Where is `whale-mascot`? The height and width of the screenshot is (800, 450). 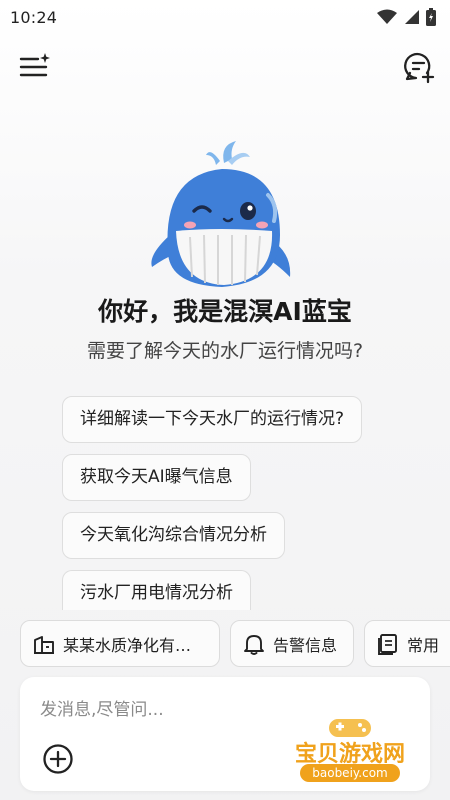
whale-mascot is located at coordinates (220, 215).